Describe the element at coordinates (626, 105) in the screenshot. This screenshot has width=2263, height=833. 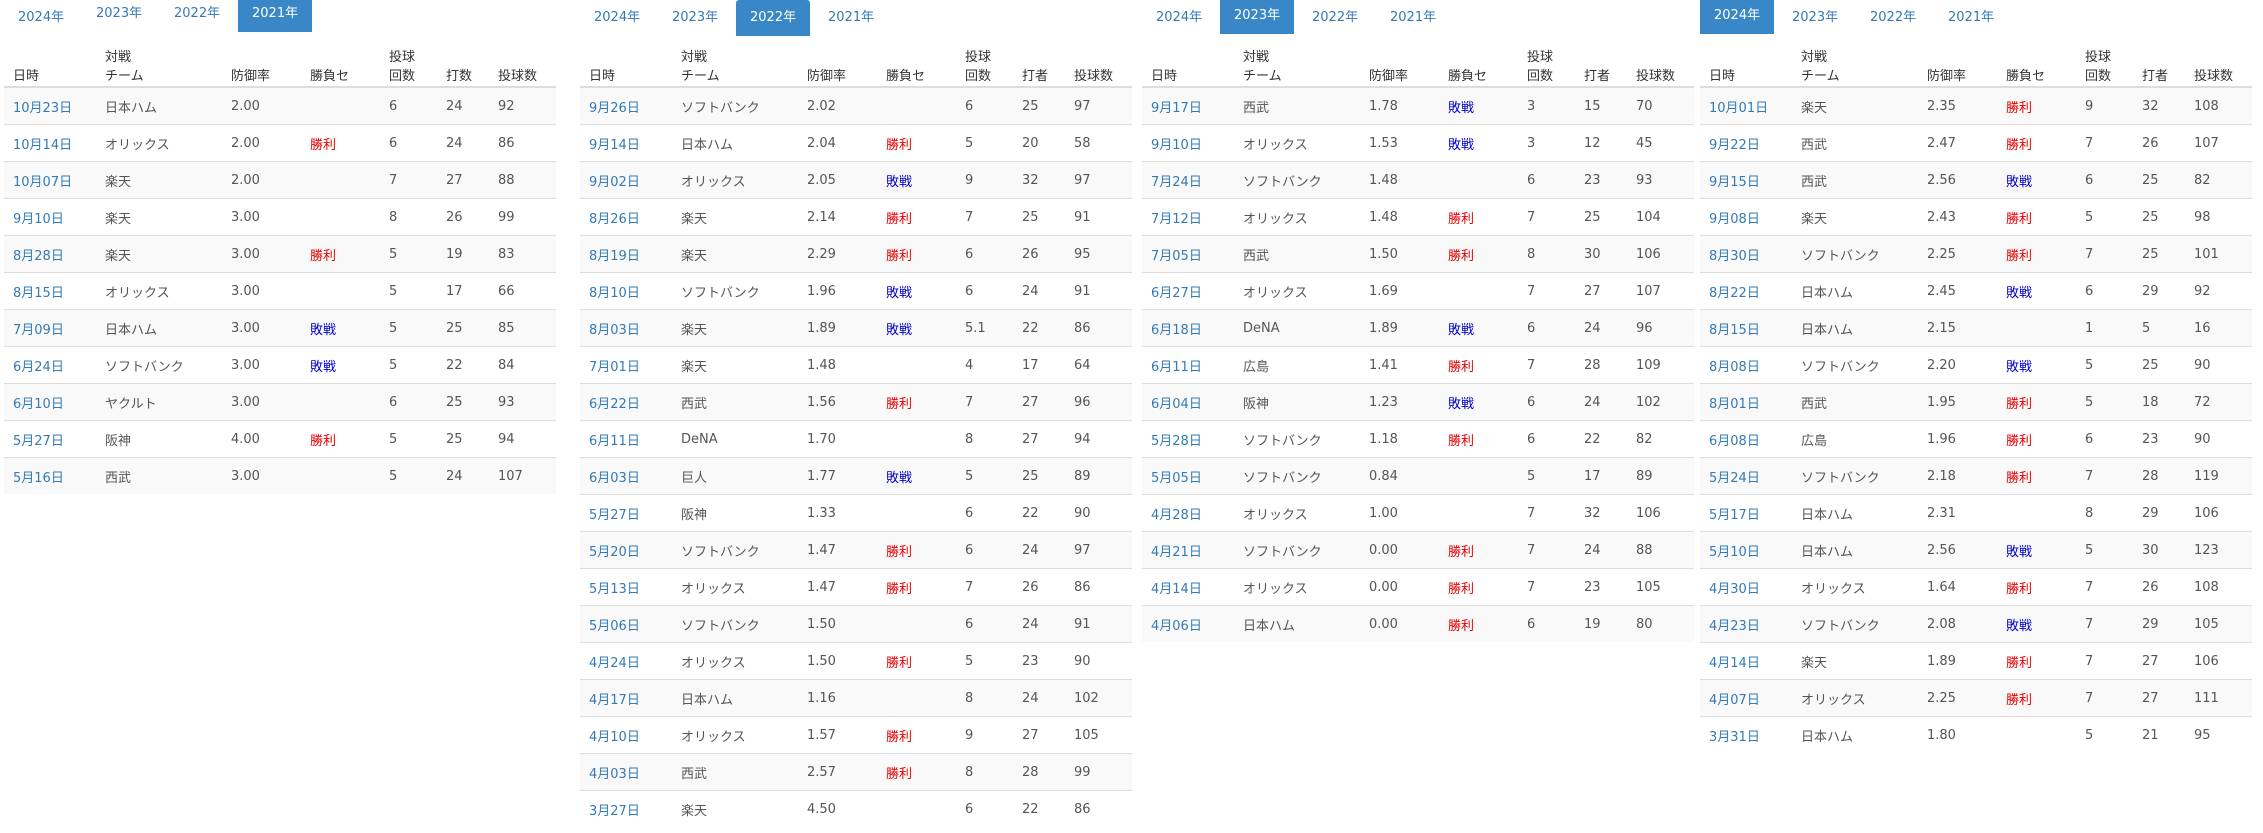
I see `cell-date: 9月26日` at that location.